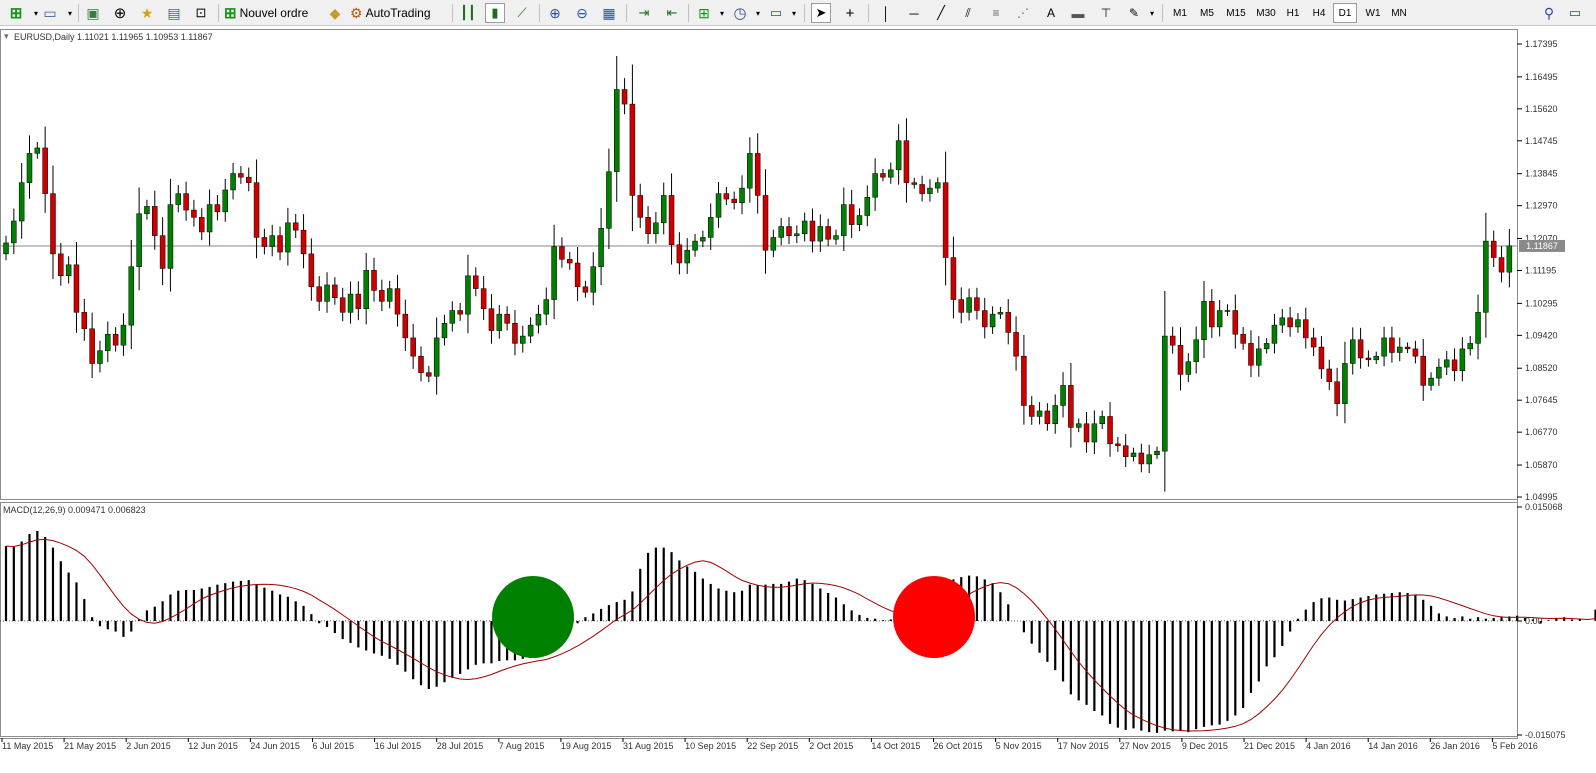 The height and width of the screenshot is (773, 1596). Describe the element at coordinates (1575, 13) in the screenshot. I see `chat-icon: ▭` at that location.